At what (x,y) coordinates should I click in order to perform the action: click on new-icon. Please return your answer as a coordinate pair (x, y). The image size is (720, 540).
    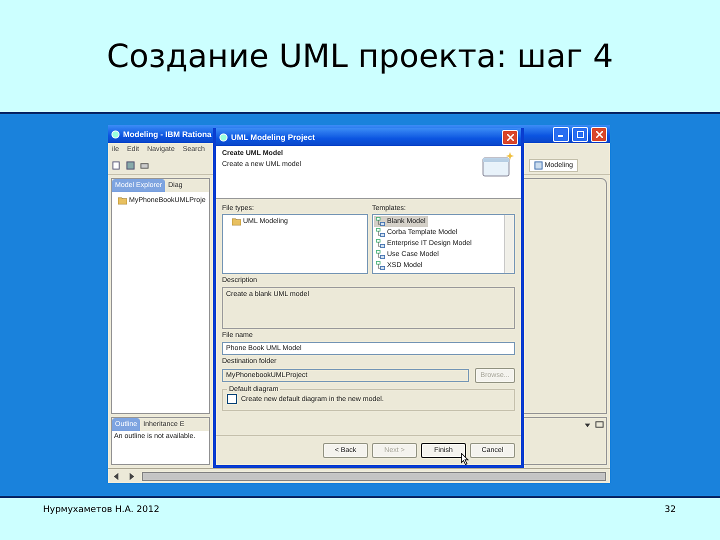
    Looking at the image, I should click on (116, 165).